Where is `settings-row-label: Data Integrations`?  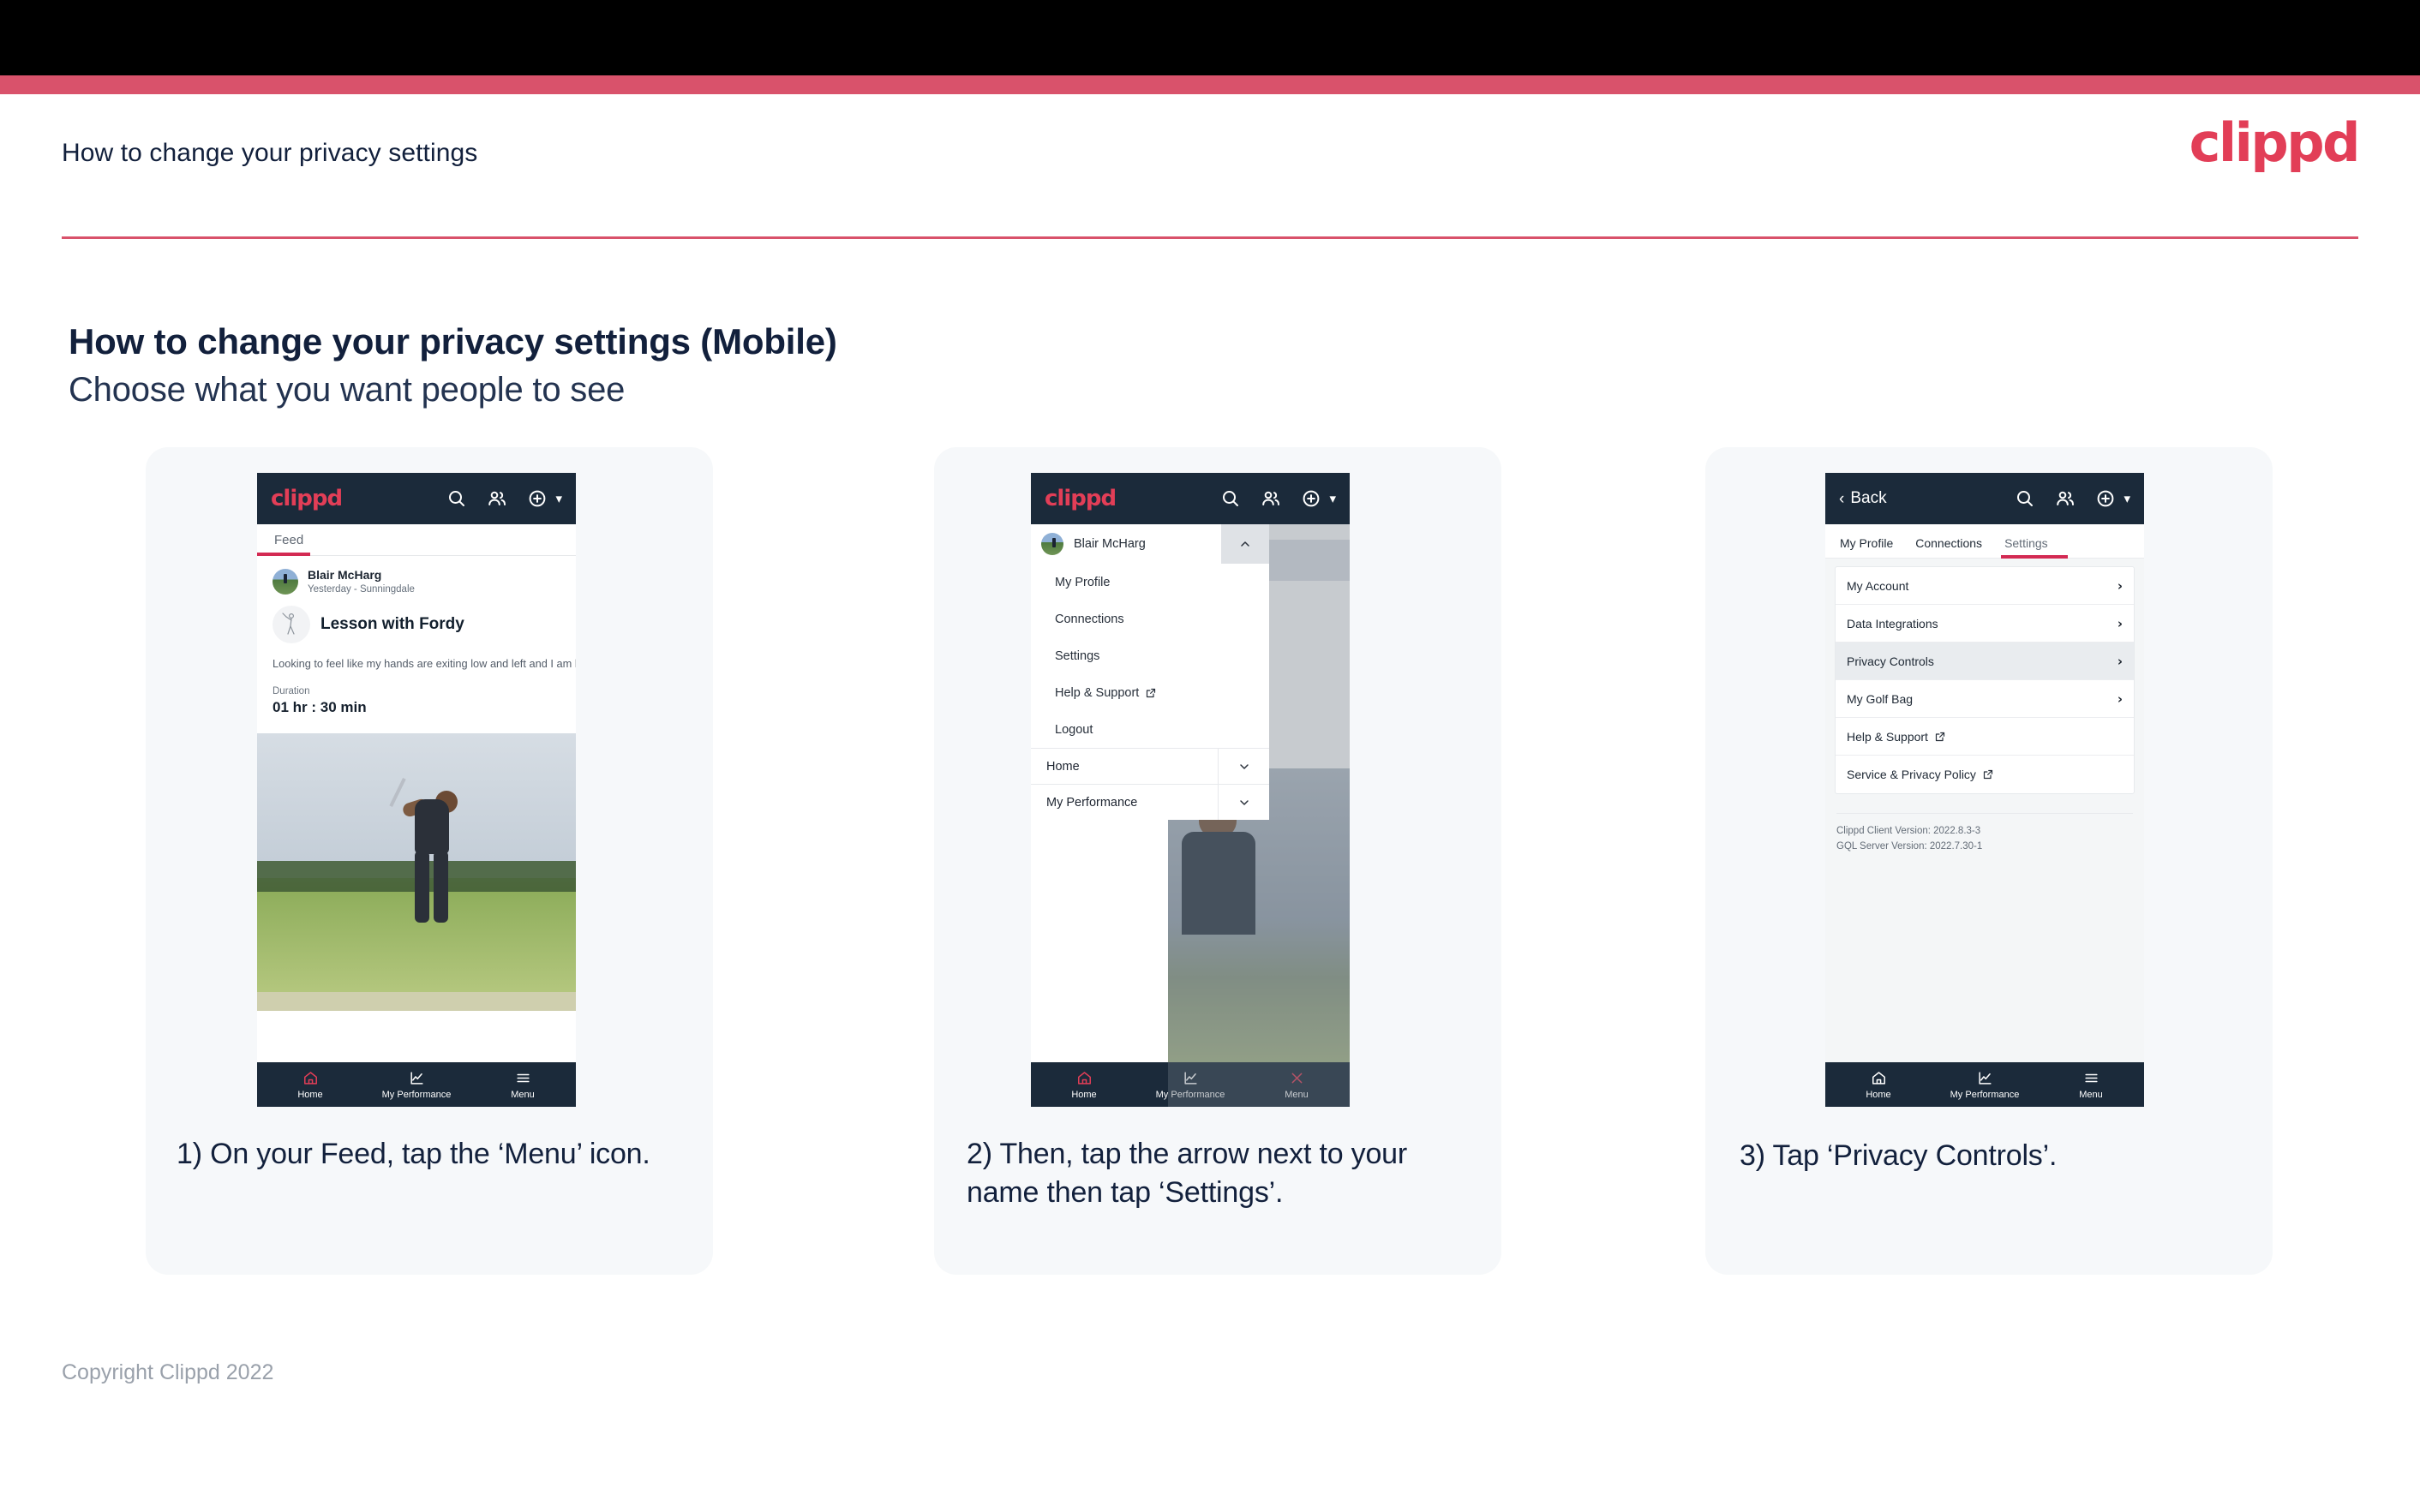
settings-row-label: Data Integrations is located at coordinates (1892, 623).